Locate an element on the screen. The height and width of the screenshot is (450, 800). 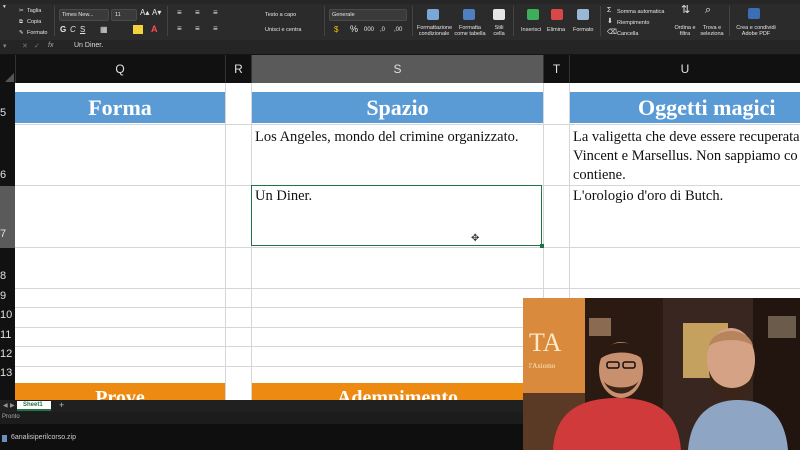
decrease-decimal-icon: ,00 is located at coordinates (398, 30).